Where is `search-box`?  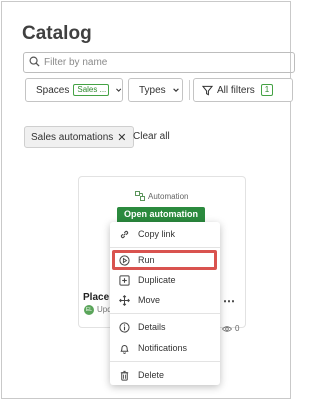 search-box is located at coordinates (159, 62).